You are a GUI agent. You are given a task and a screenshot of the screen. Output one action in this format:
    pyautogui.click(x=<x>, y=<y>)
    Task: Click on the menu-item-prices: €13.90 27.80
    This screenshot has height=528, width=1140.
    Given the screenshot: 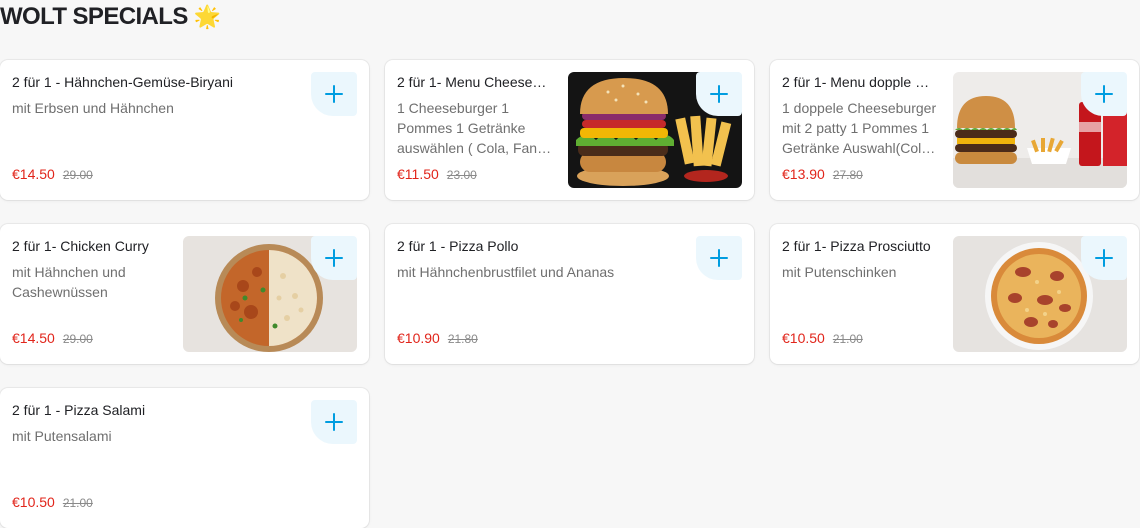 What is the action you would take?
    pyautogui.click(x=822, y=174)
    